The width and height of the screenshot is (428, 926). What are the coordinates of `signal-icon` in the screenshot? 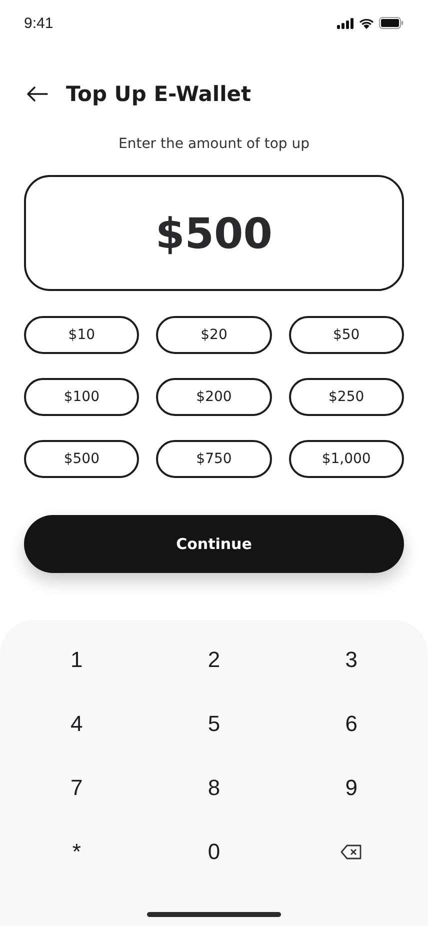 It's located at (345, 23).